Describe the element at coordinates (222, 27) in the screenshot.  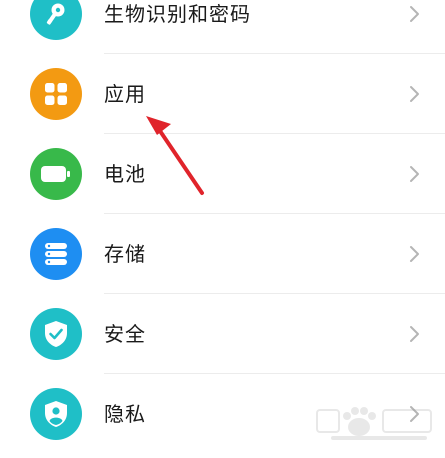
I see `settings-item-biometrics-password: 生物识别和密码` at that location.